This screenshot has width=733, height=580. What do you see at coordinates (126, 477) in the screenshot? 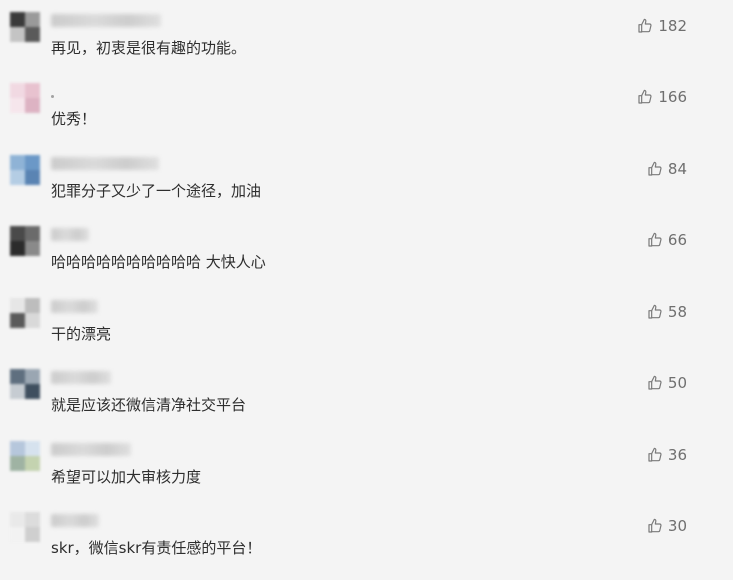
I see `comment-text: 希望可以加大审核力度` at bounding box center [126, 477].